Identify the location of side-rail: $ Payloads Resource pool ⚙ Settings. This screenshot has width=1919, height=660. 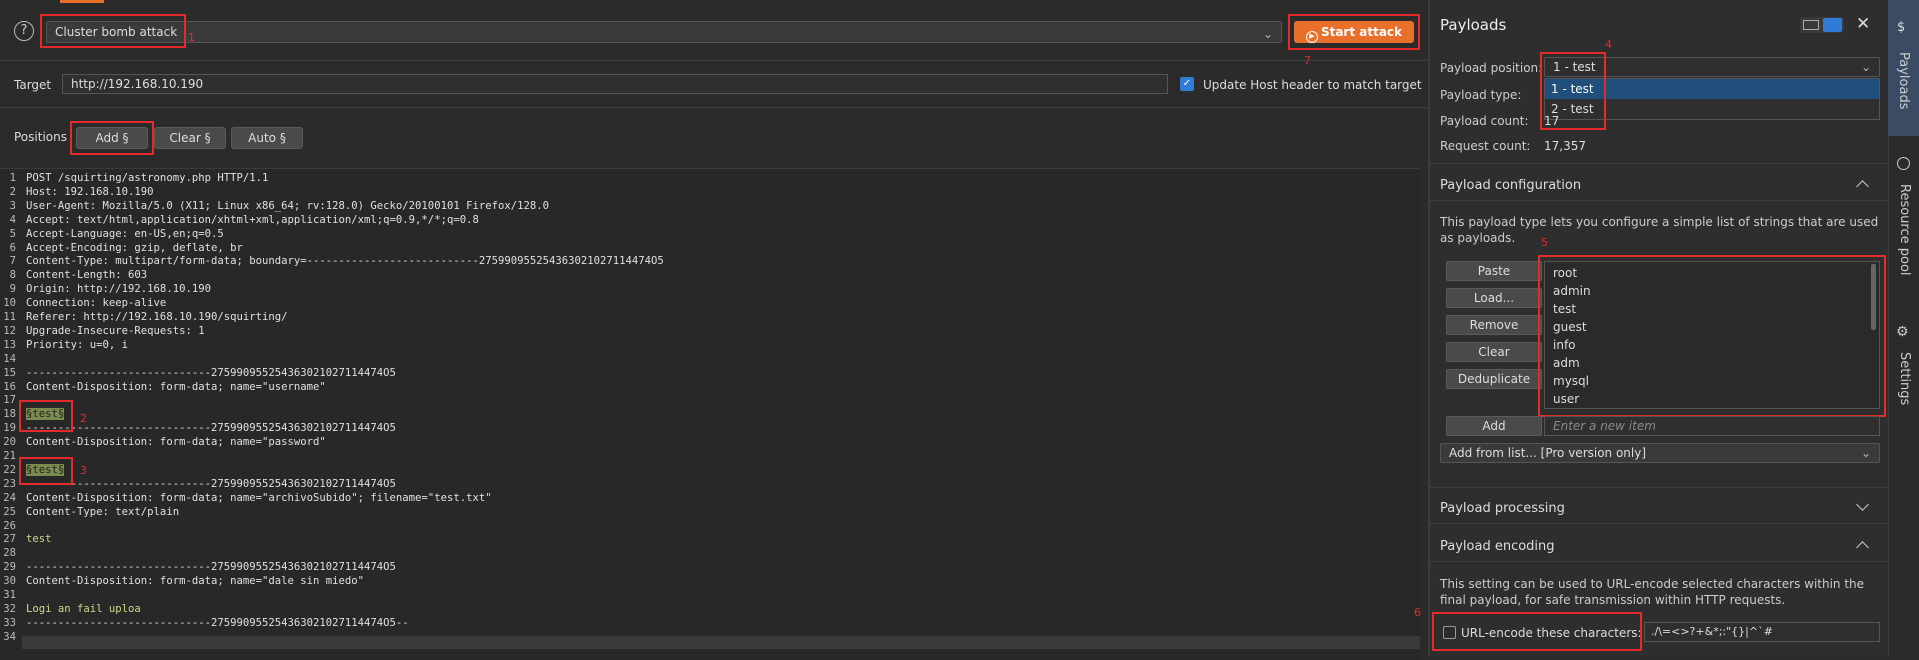
(1903, 328).